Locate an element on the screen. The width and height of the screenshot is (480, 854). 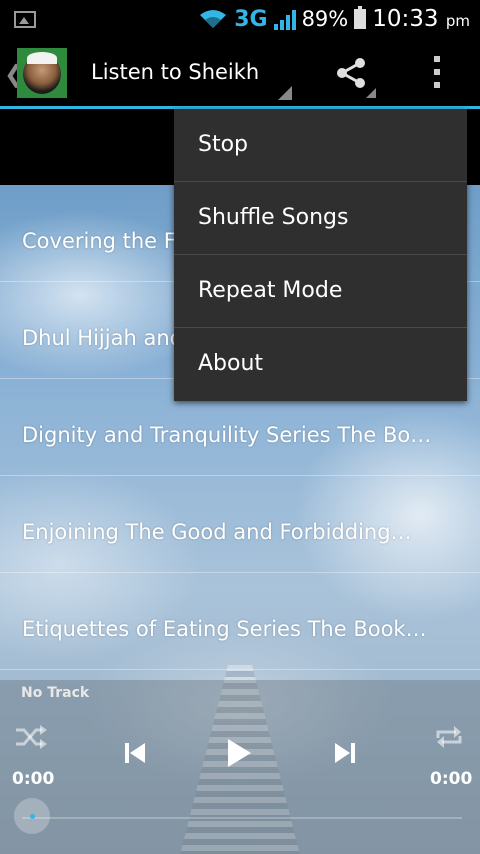
menu-item-stop: Stop is located at coordinates (320, 145).